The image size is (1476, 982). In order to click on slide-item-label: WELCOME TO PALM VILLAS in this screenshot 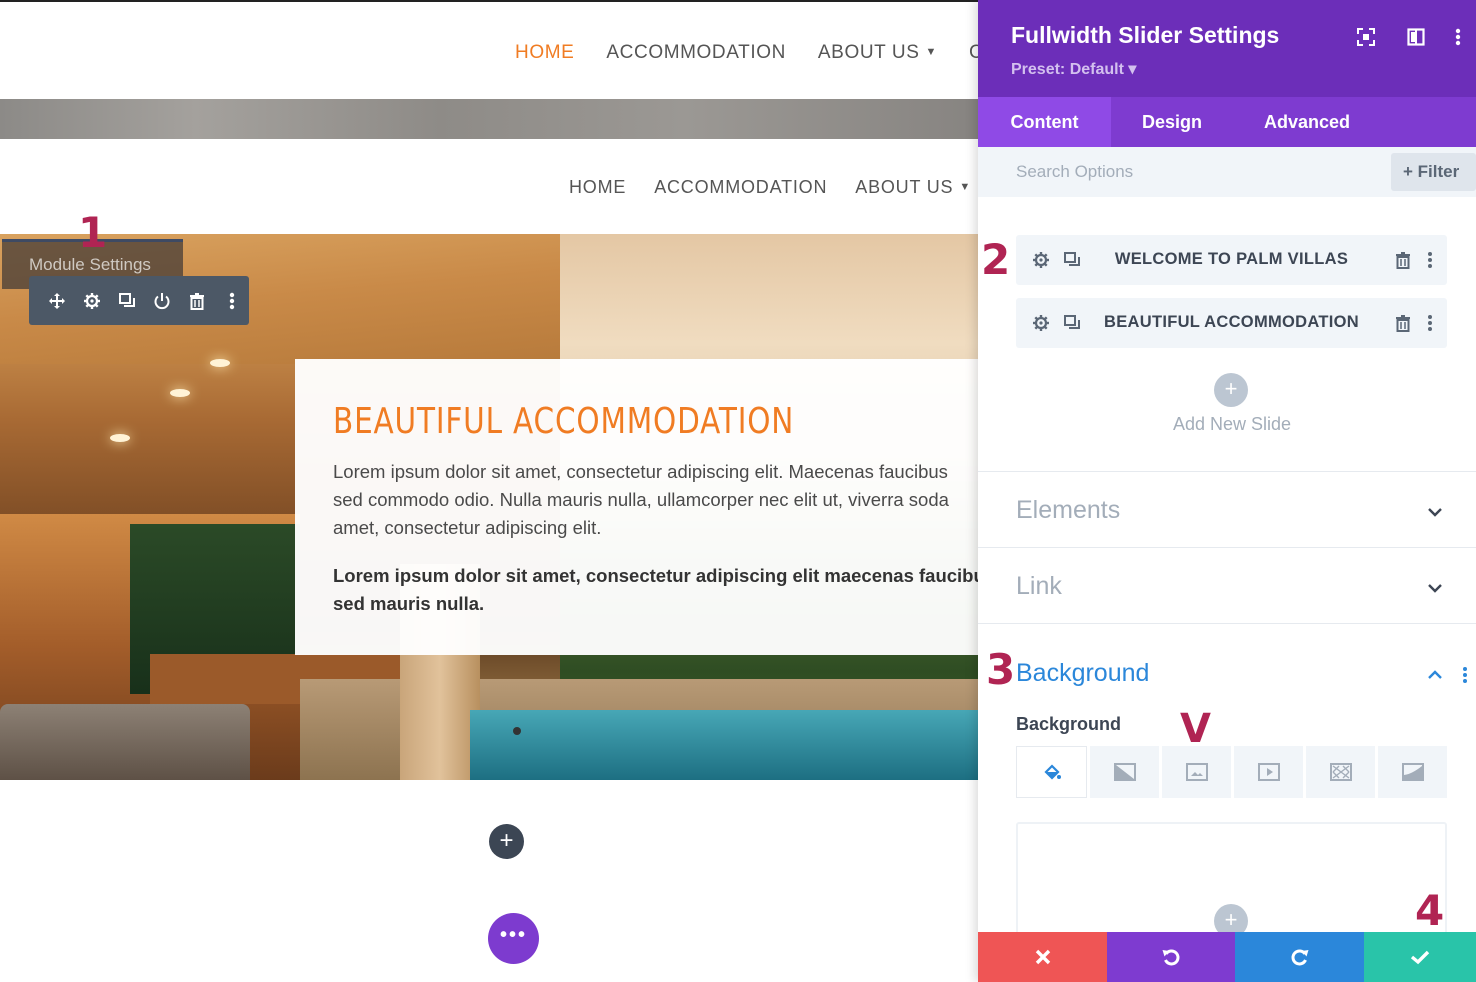, I will do `click(1231, 259)`.